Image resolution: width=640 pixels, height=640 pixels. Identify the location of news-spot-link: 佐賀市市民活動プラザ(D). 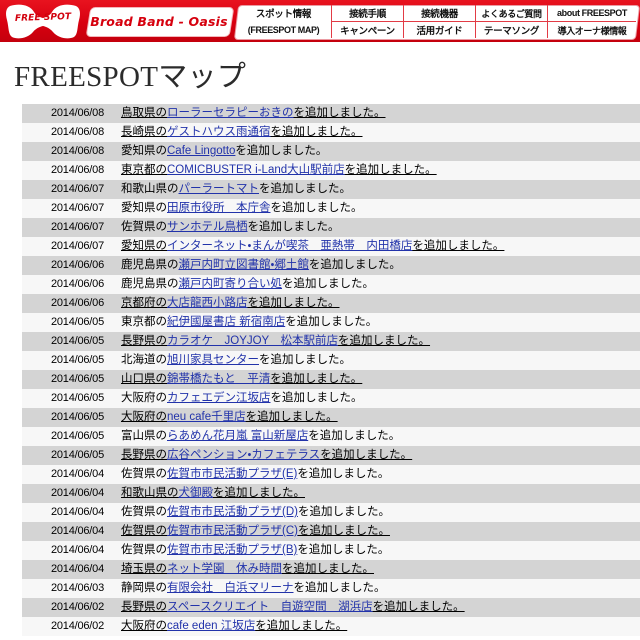
(232, 512).